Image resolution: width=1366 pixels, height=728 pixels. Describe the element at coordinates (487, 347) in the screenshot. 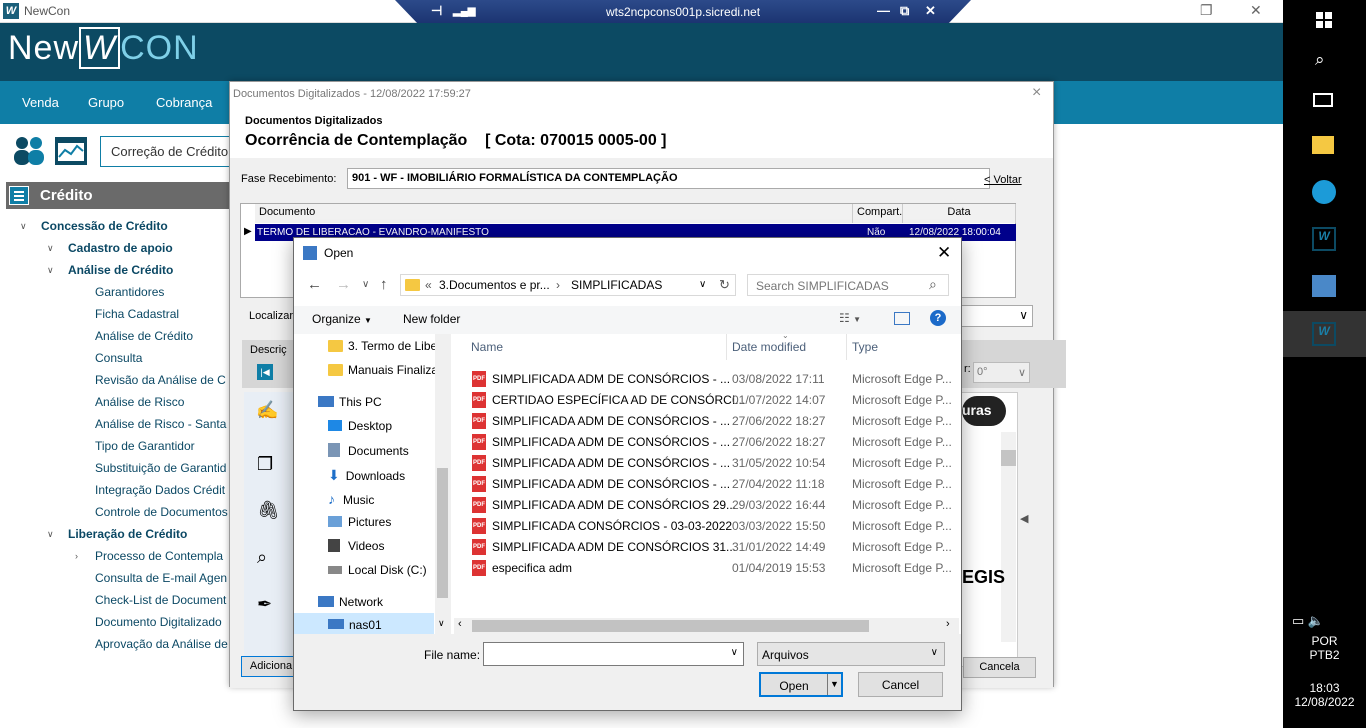

I see `col-name: Name` at that location.